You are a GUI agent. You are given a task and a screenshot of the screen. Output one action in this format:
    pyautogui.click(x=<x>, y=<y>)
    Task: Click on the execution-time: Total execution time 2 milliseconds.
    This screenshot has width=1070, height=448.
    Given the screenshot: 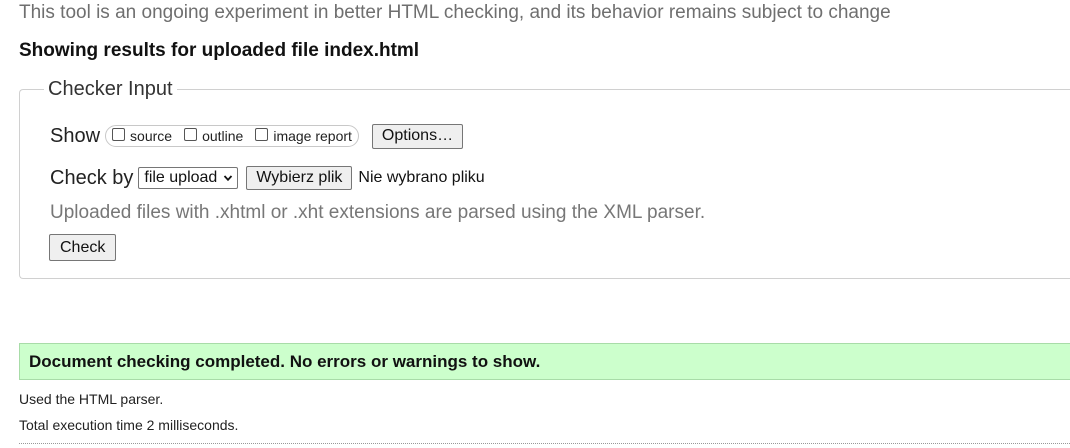 What is the action you would take?
    pyautogui.click(x=129, y=425)
    